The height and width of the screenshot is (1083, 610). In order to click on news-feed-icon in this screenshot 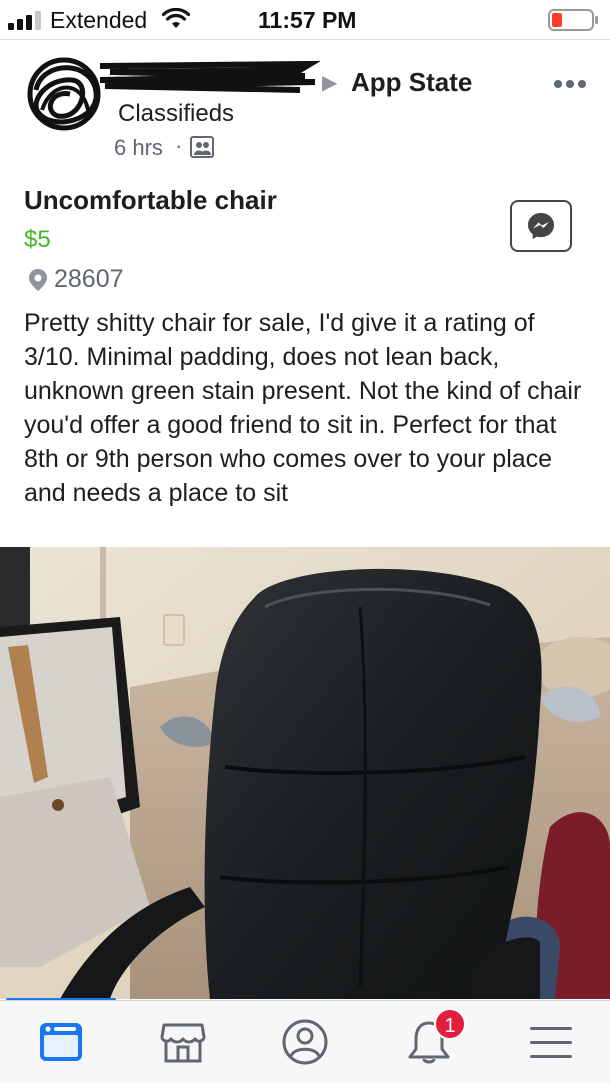, I will do `click(61, 1042)`.